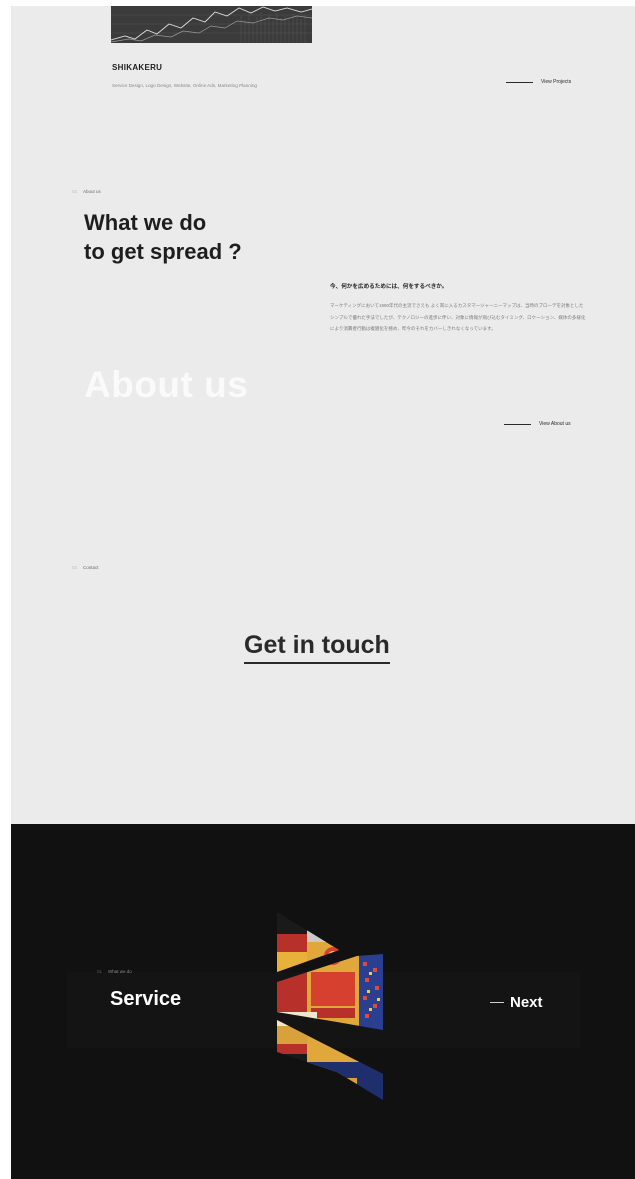 This screenshot has width=635, height=1179. What do you see at coordinates (120, 971) in the screenshot?
I see `service-section-name: What we do` at bounding box center [120, 971].